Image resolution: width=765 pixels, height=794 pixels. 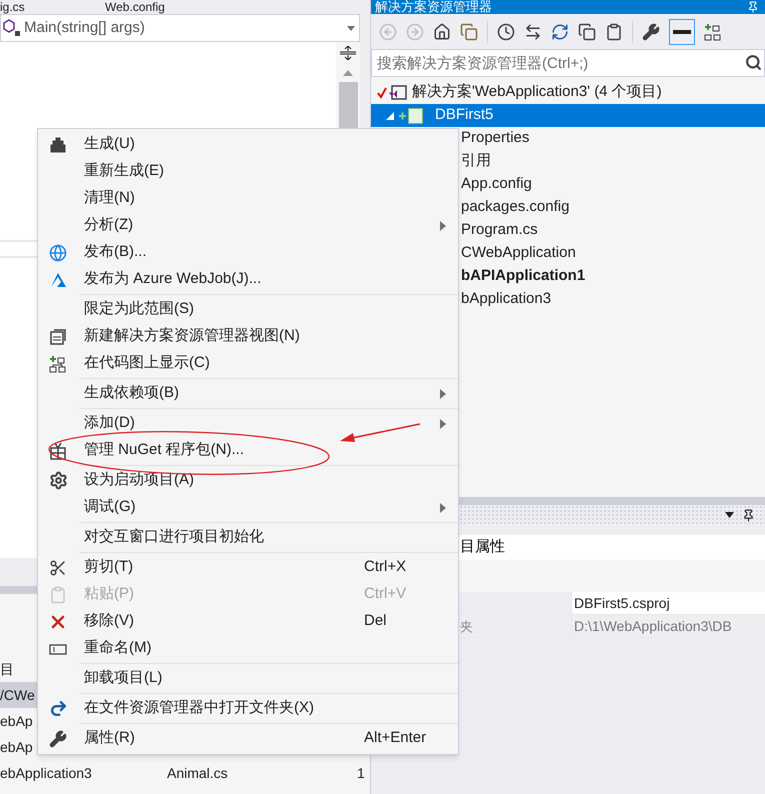 What do you see at coordinates (248, 198) in the screenshot?
I see `menu-item: 清理(N)` at bounding box center [248, 198].